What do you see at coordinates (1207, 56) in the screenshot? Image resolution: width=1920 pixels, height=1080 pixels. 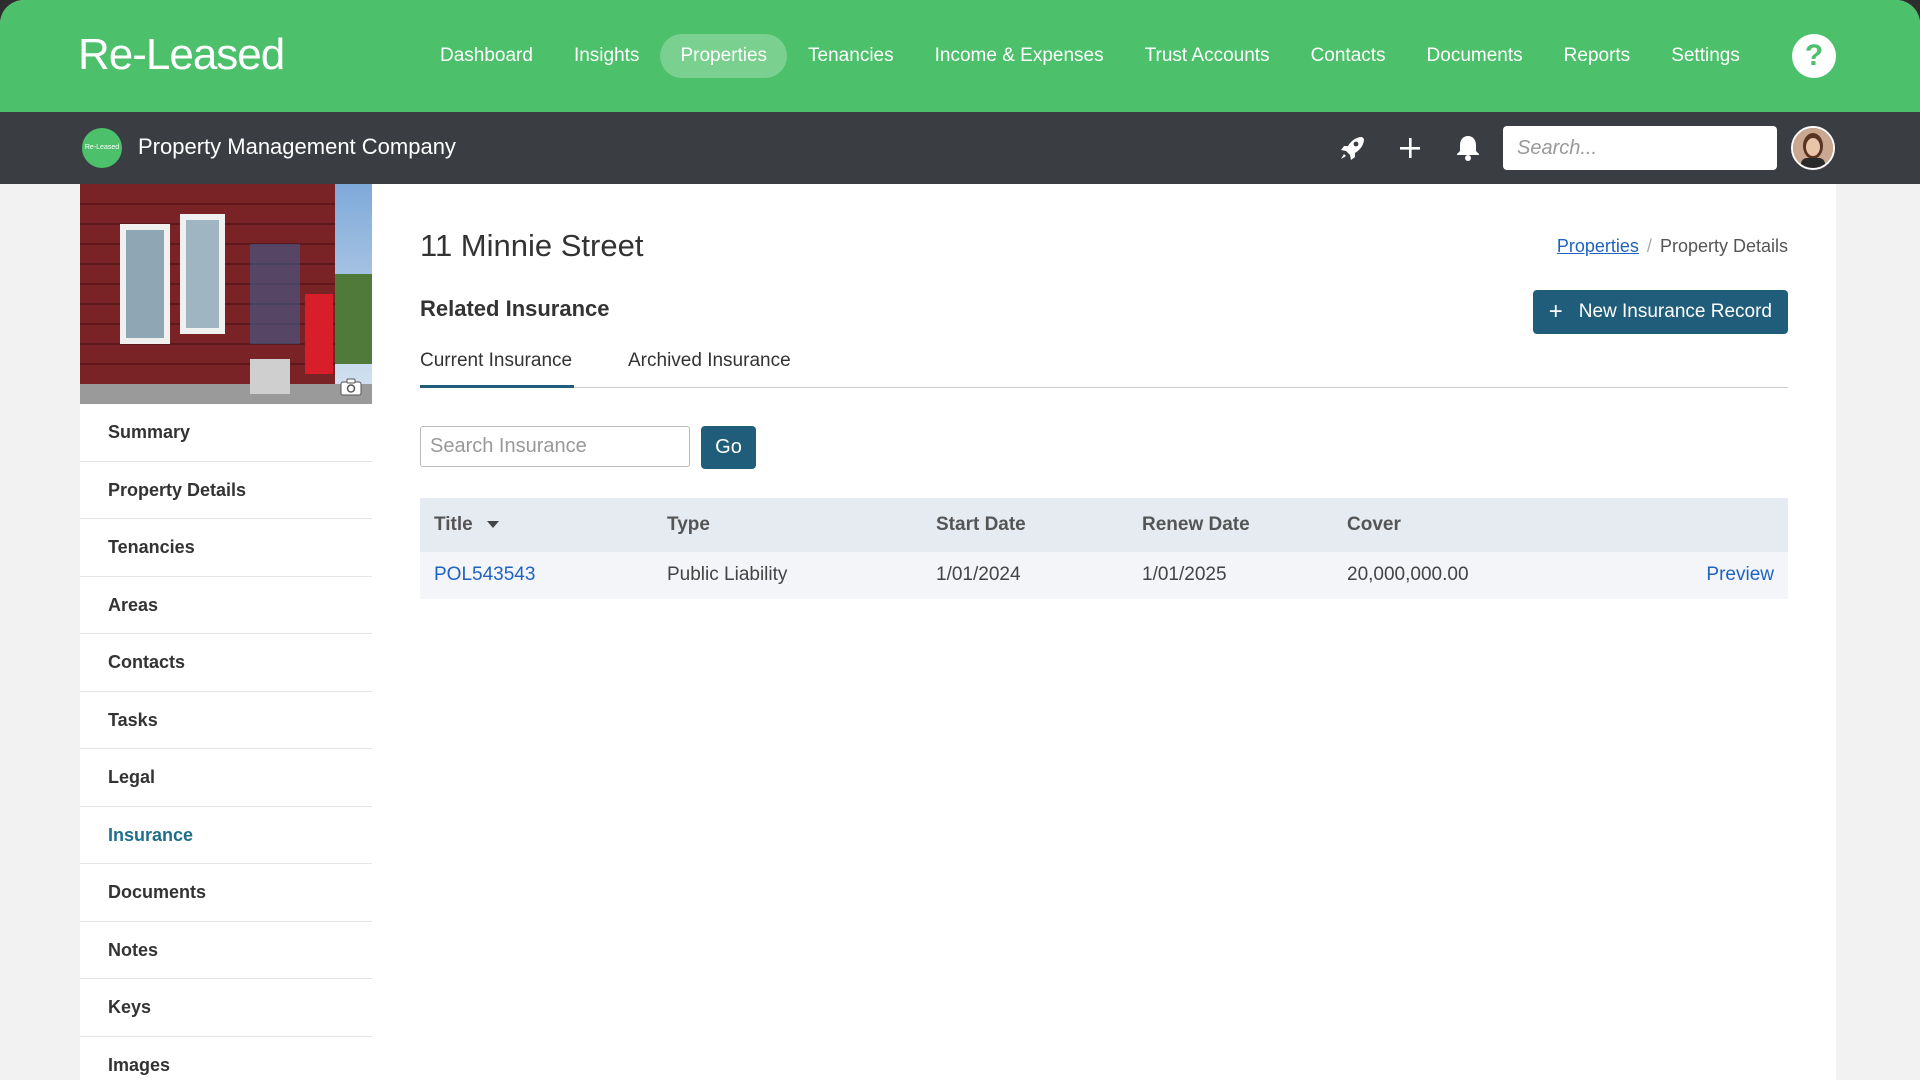 I see `nav-item-trust-accounts: Trust Accounts` at bounding box center [1207, 56].